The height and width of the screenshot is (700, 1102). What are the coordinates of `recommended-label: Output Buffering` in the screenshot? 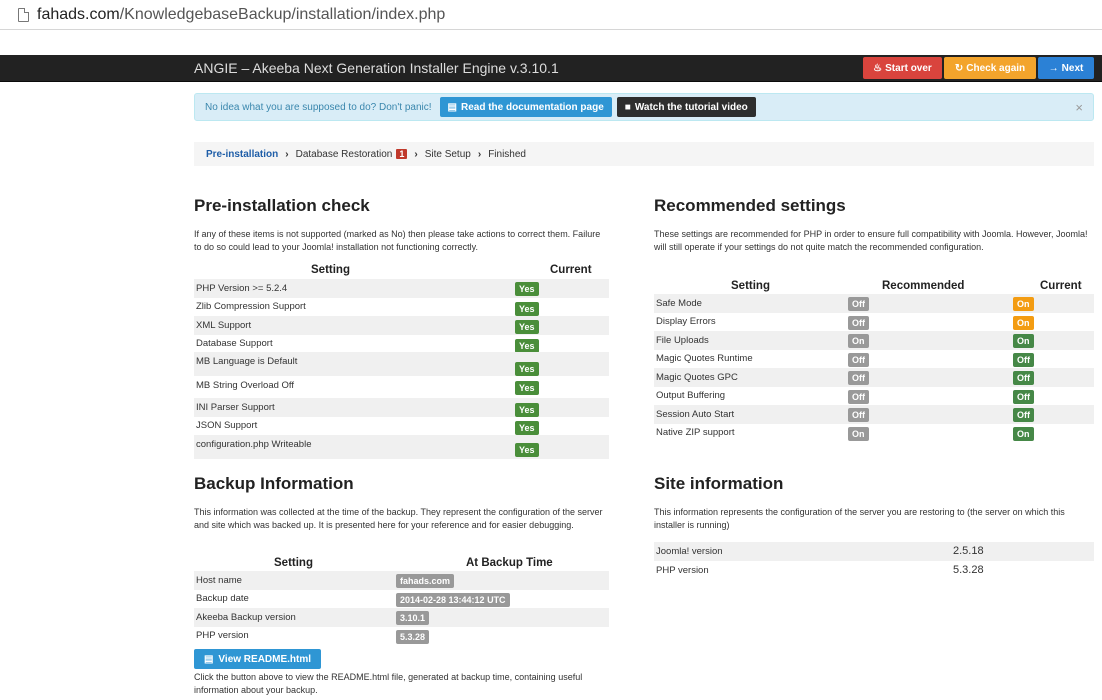 It's located at (691, 395).